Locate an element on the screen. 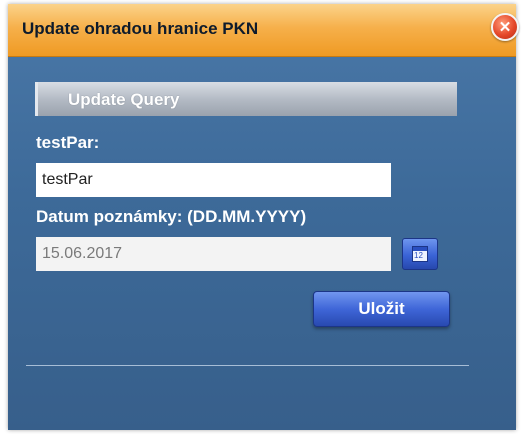  date-input is located at coordinates (213, 254).